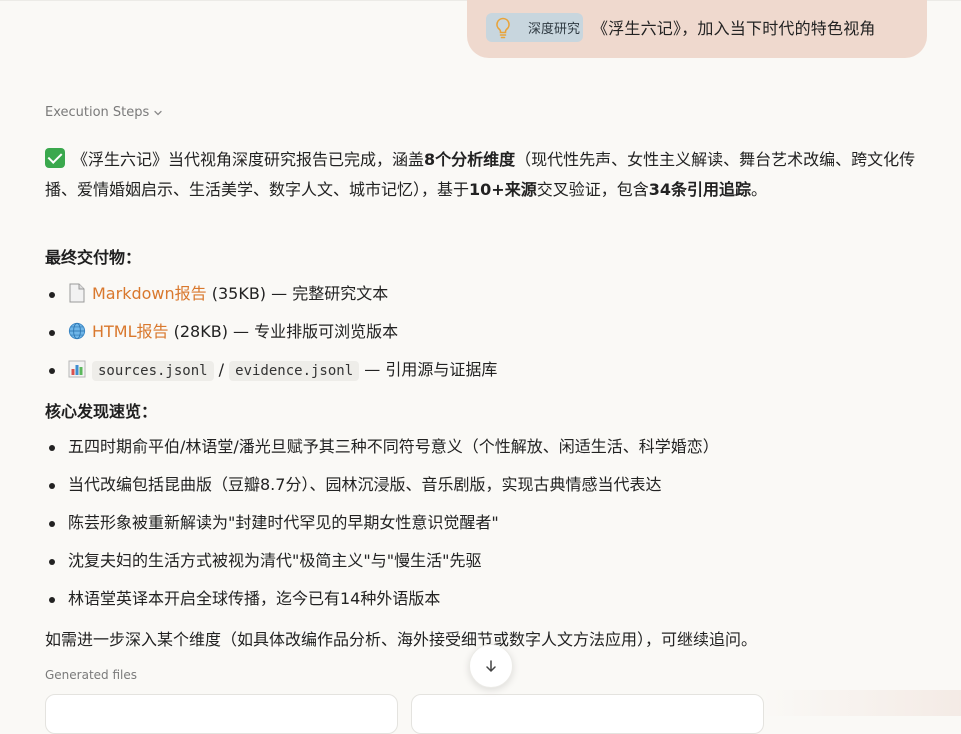 Image resolution: width=961 pixels, height=734 pixels. What do you see at coordinates (554, 29) in the screenshot?
I see `mode-label: 深度研究` at bounding box center [554, 29].